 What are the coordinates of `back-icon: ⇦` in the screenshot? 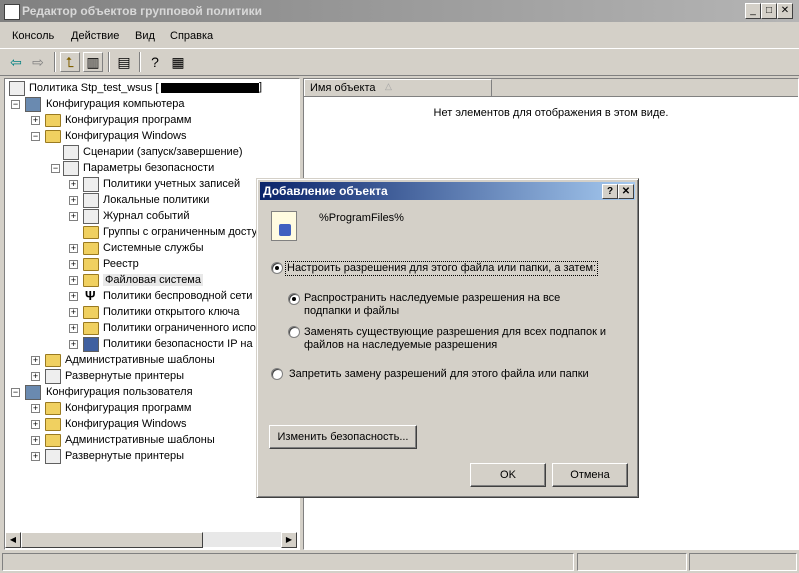 It's located at (16, 62).